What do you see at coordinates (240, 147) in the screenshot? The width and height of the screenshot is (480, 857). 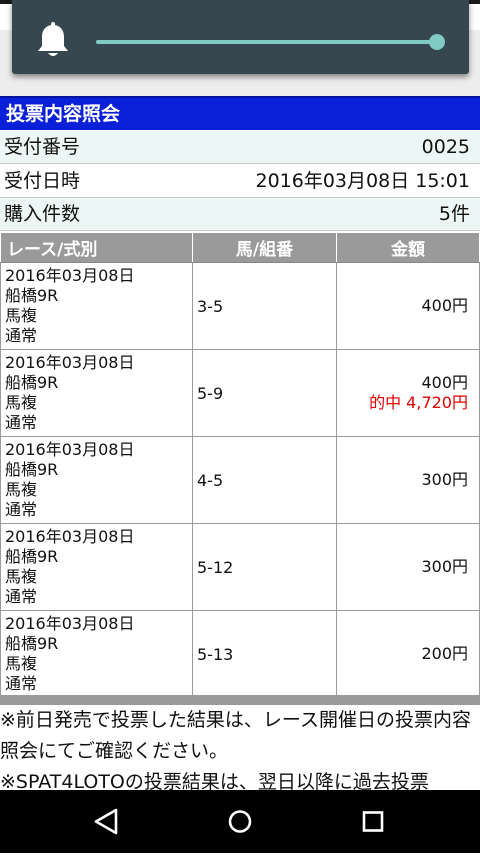 I see `info-row-receipt-number: 受付番号 0025` at bounding box center [240, 147].